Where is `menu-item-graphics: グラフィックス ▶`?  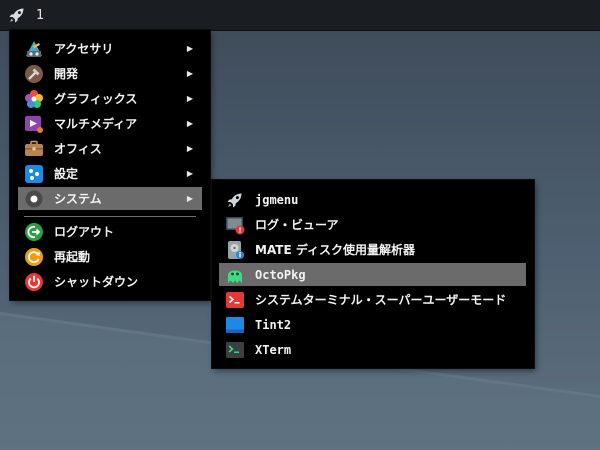 menu-item-graphics: グラフィックス ▶ is located at coordinates (110, 98).